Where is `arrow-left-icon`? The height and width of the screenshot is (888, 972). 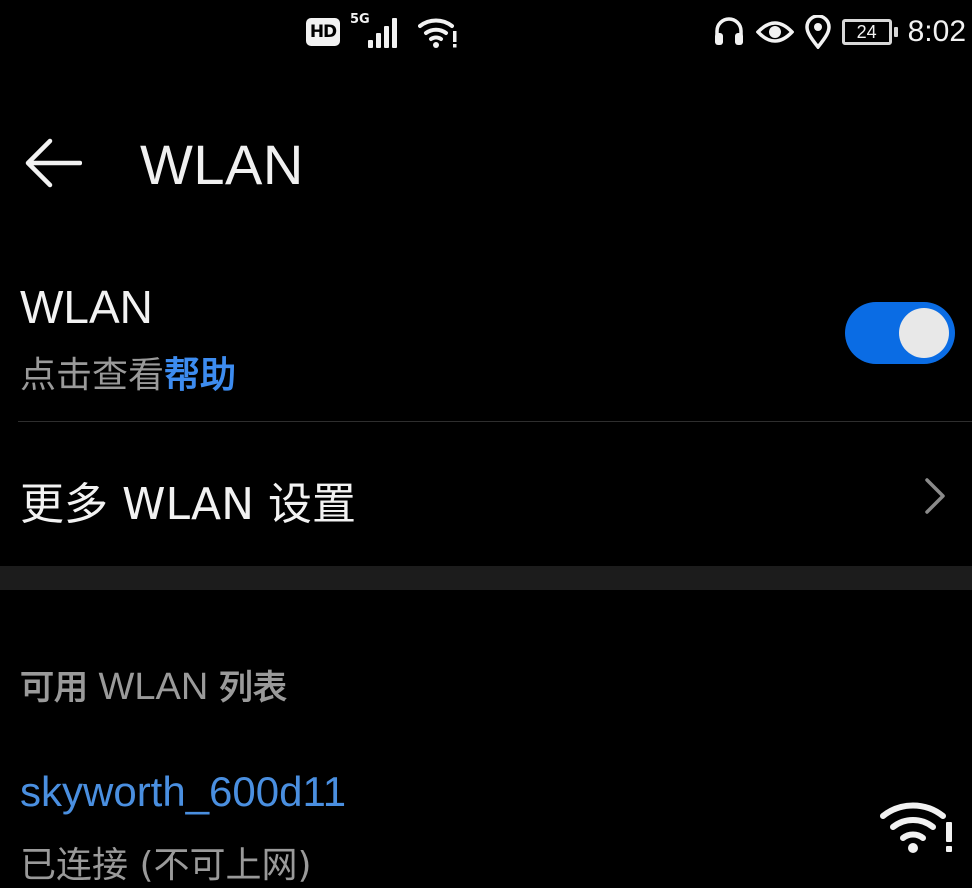
arrow-left-icon is located at coordinates (53, 163).